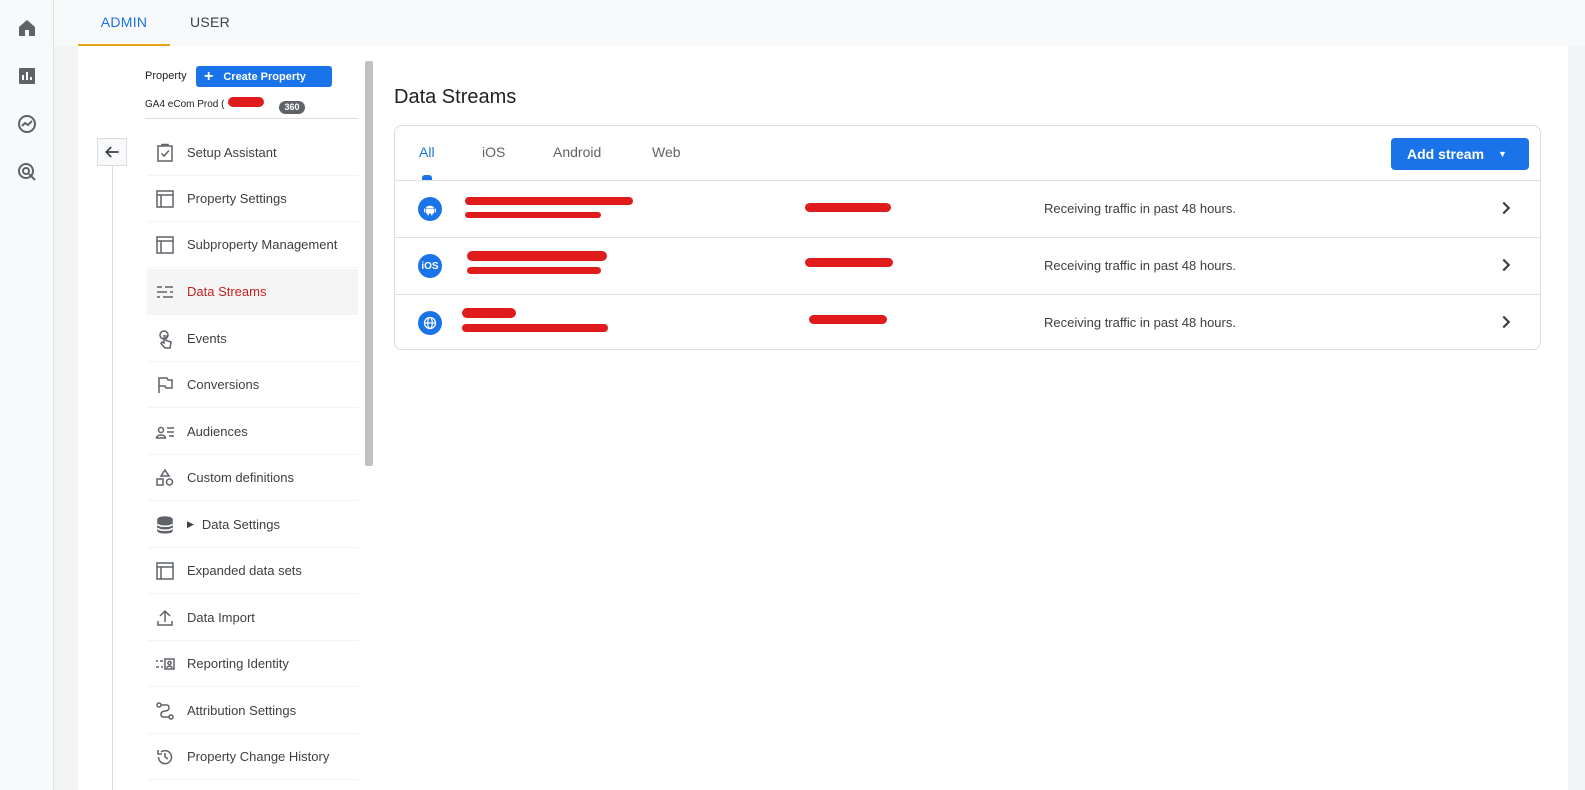 The height and width of the screenshot is (790, 1585). I want to click on tab-user: USER, so click(210, 23).